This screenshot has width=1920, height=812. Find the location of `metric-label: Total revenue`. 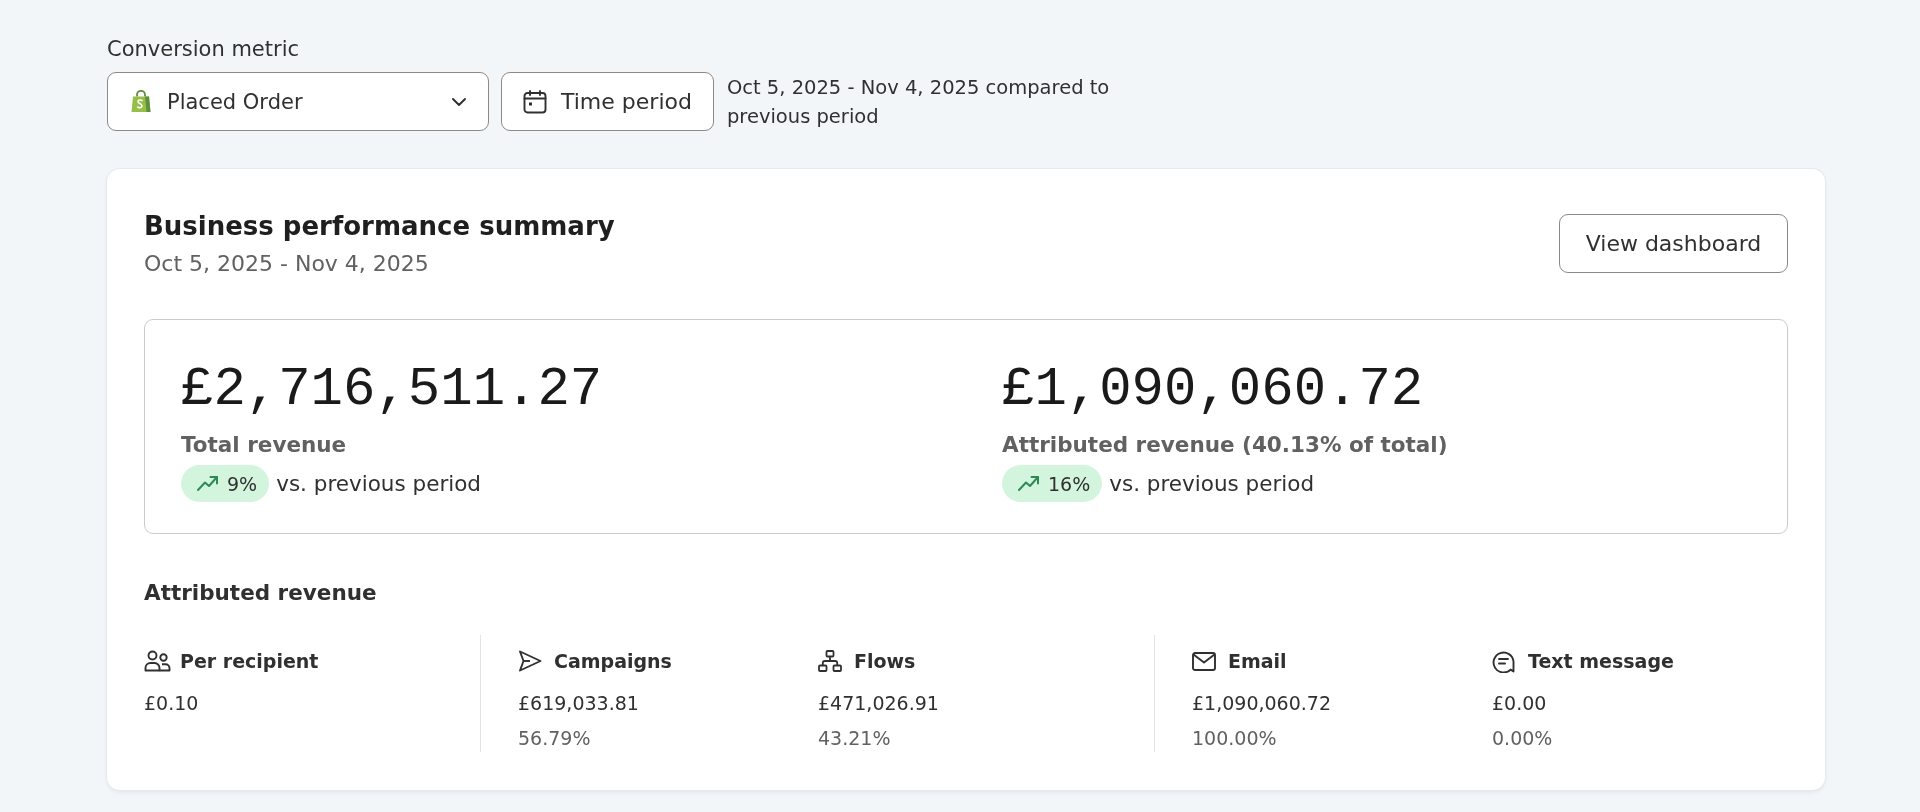

metric-label: Total revenue is located at coordinates (264, 445).